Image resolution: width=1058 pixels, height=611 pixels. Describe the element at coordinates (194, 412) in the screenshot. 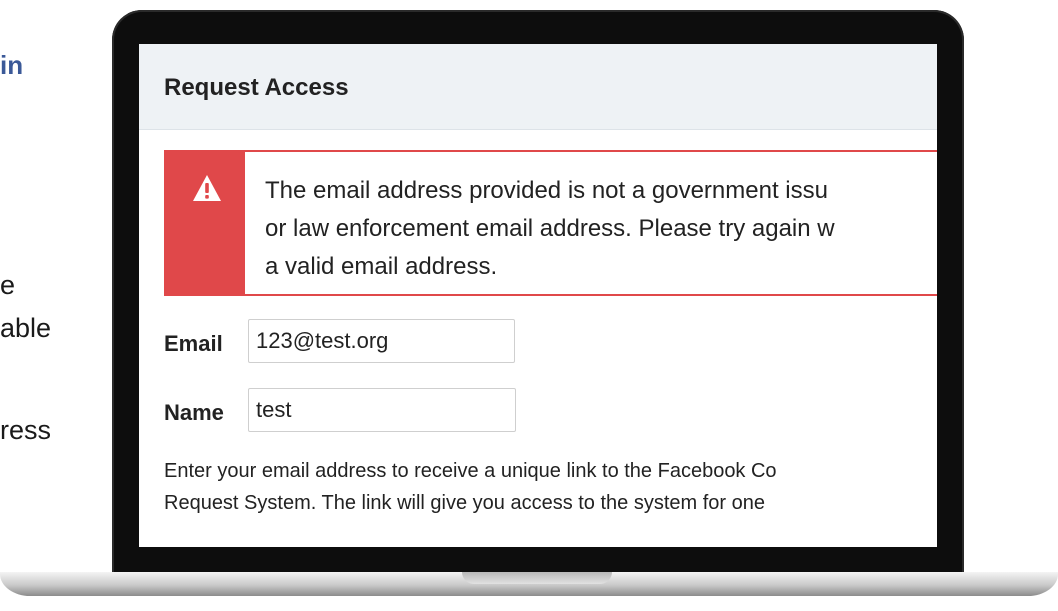

I see `name-label: Name` at that location.